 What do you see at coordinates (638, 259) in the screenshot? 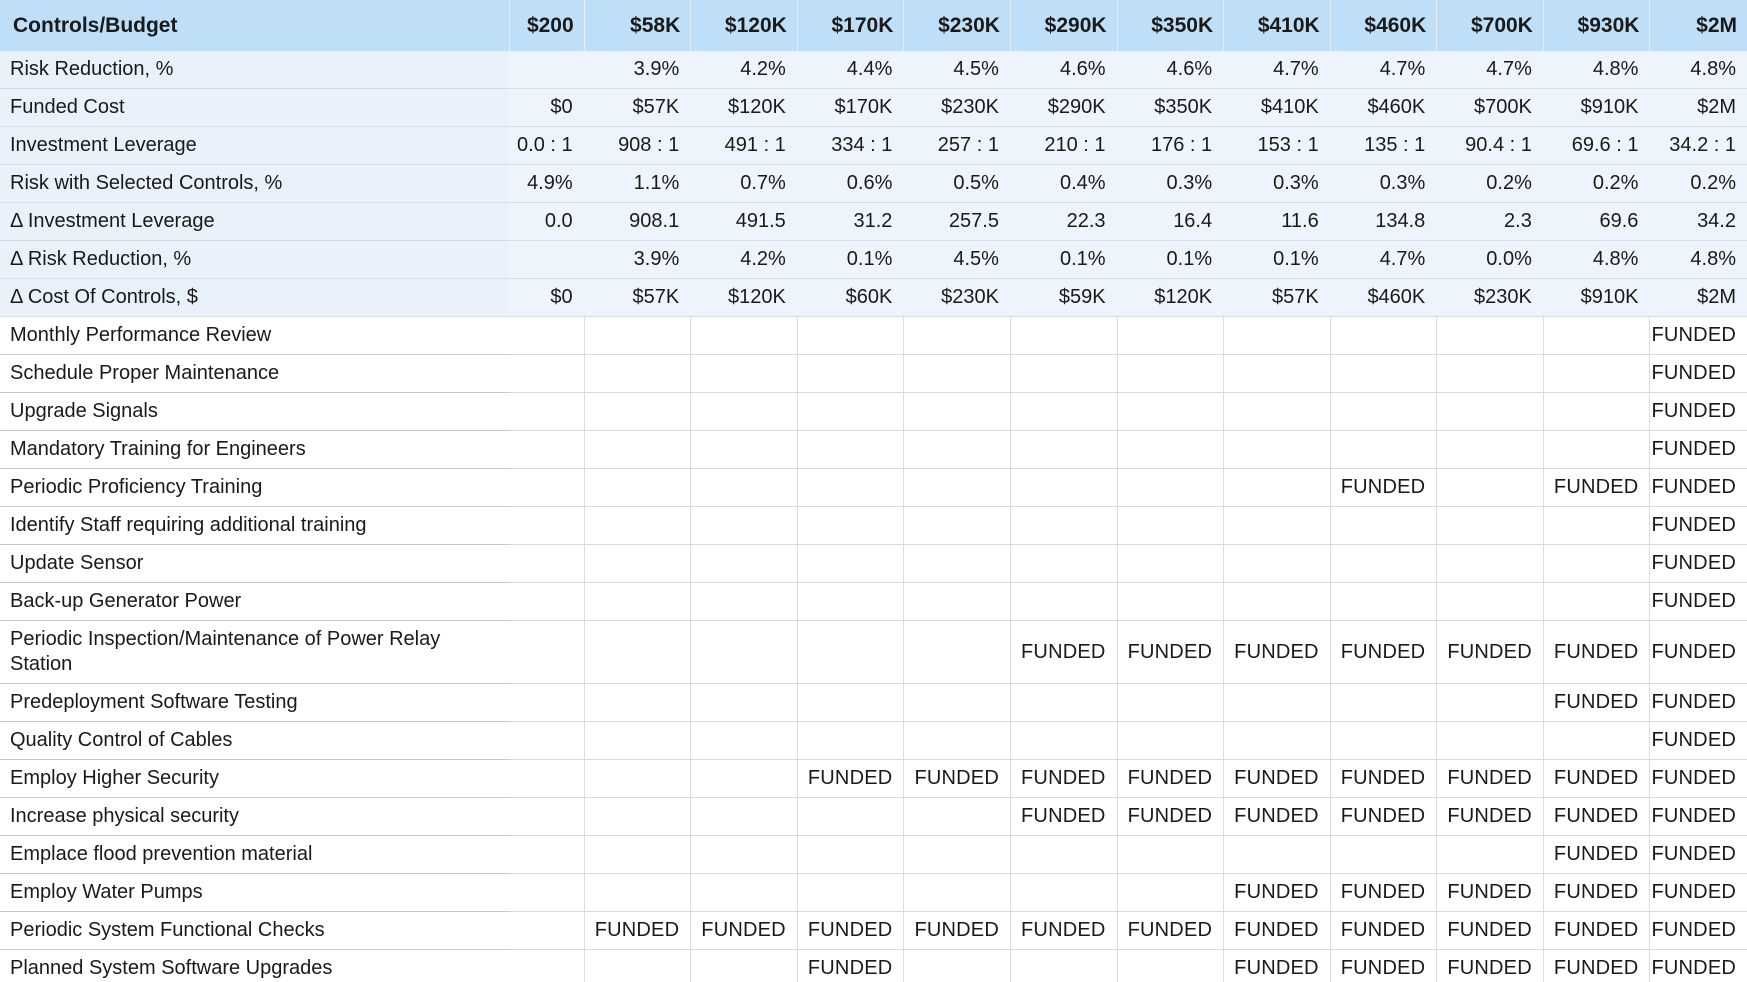
I see `metric-value-cell: 3.9%` at bounding box center [638, 259].